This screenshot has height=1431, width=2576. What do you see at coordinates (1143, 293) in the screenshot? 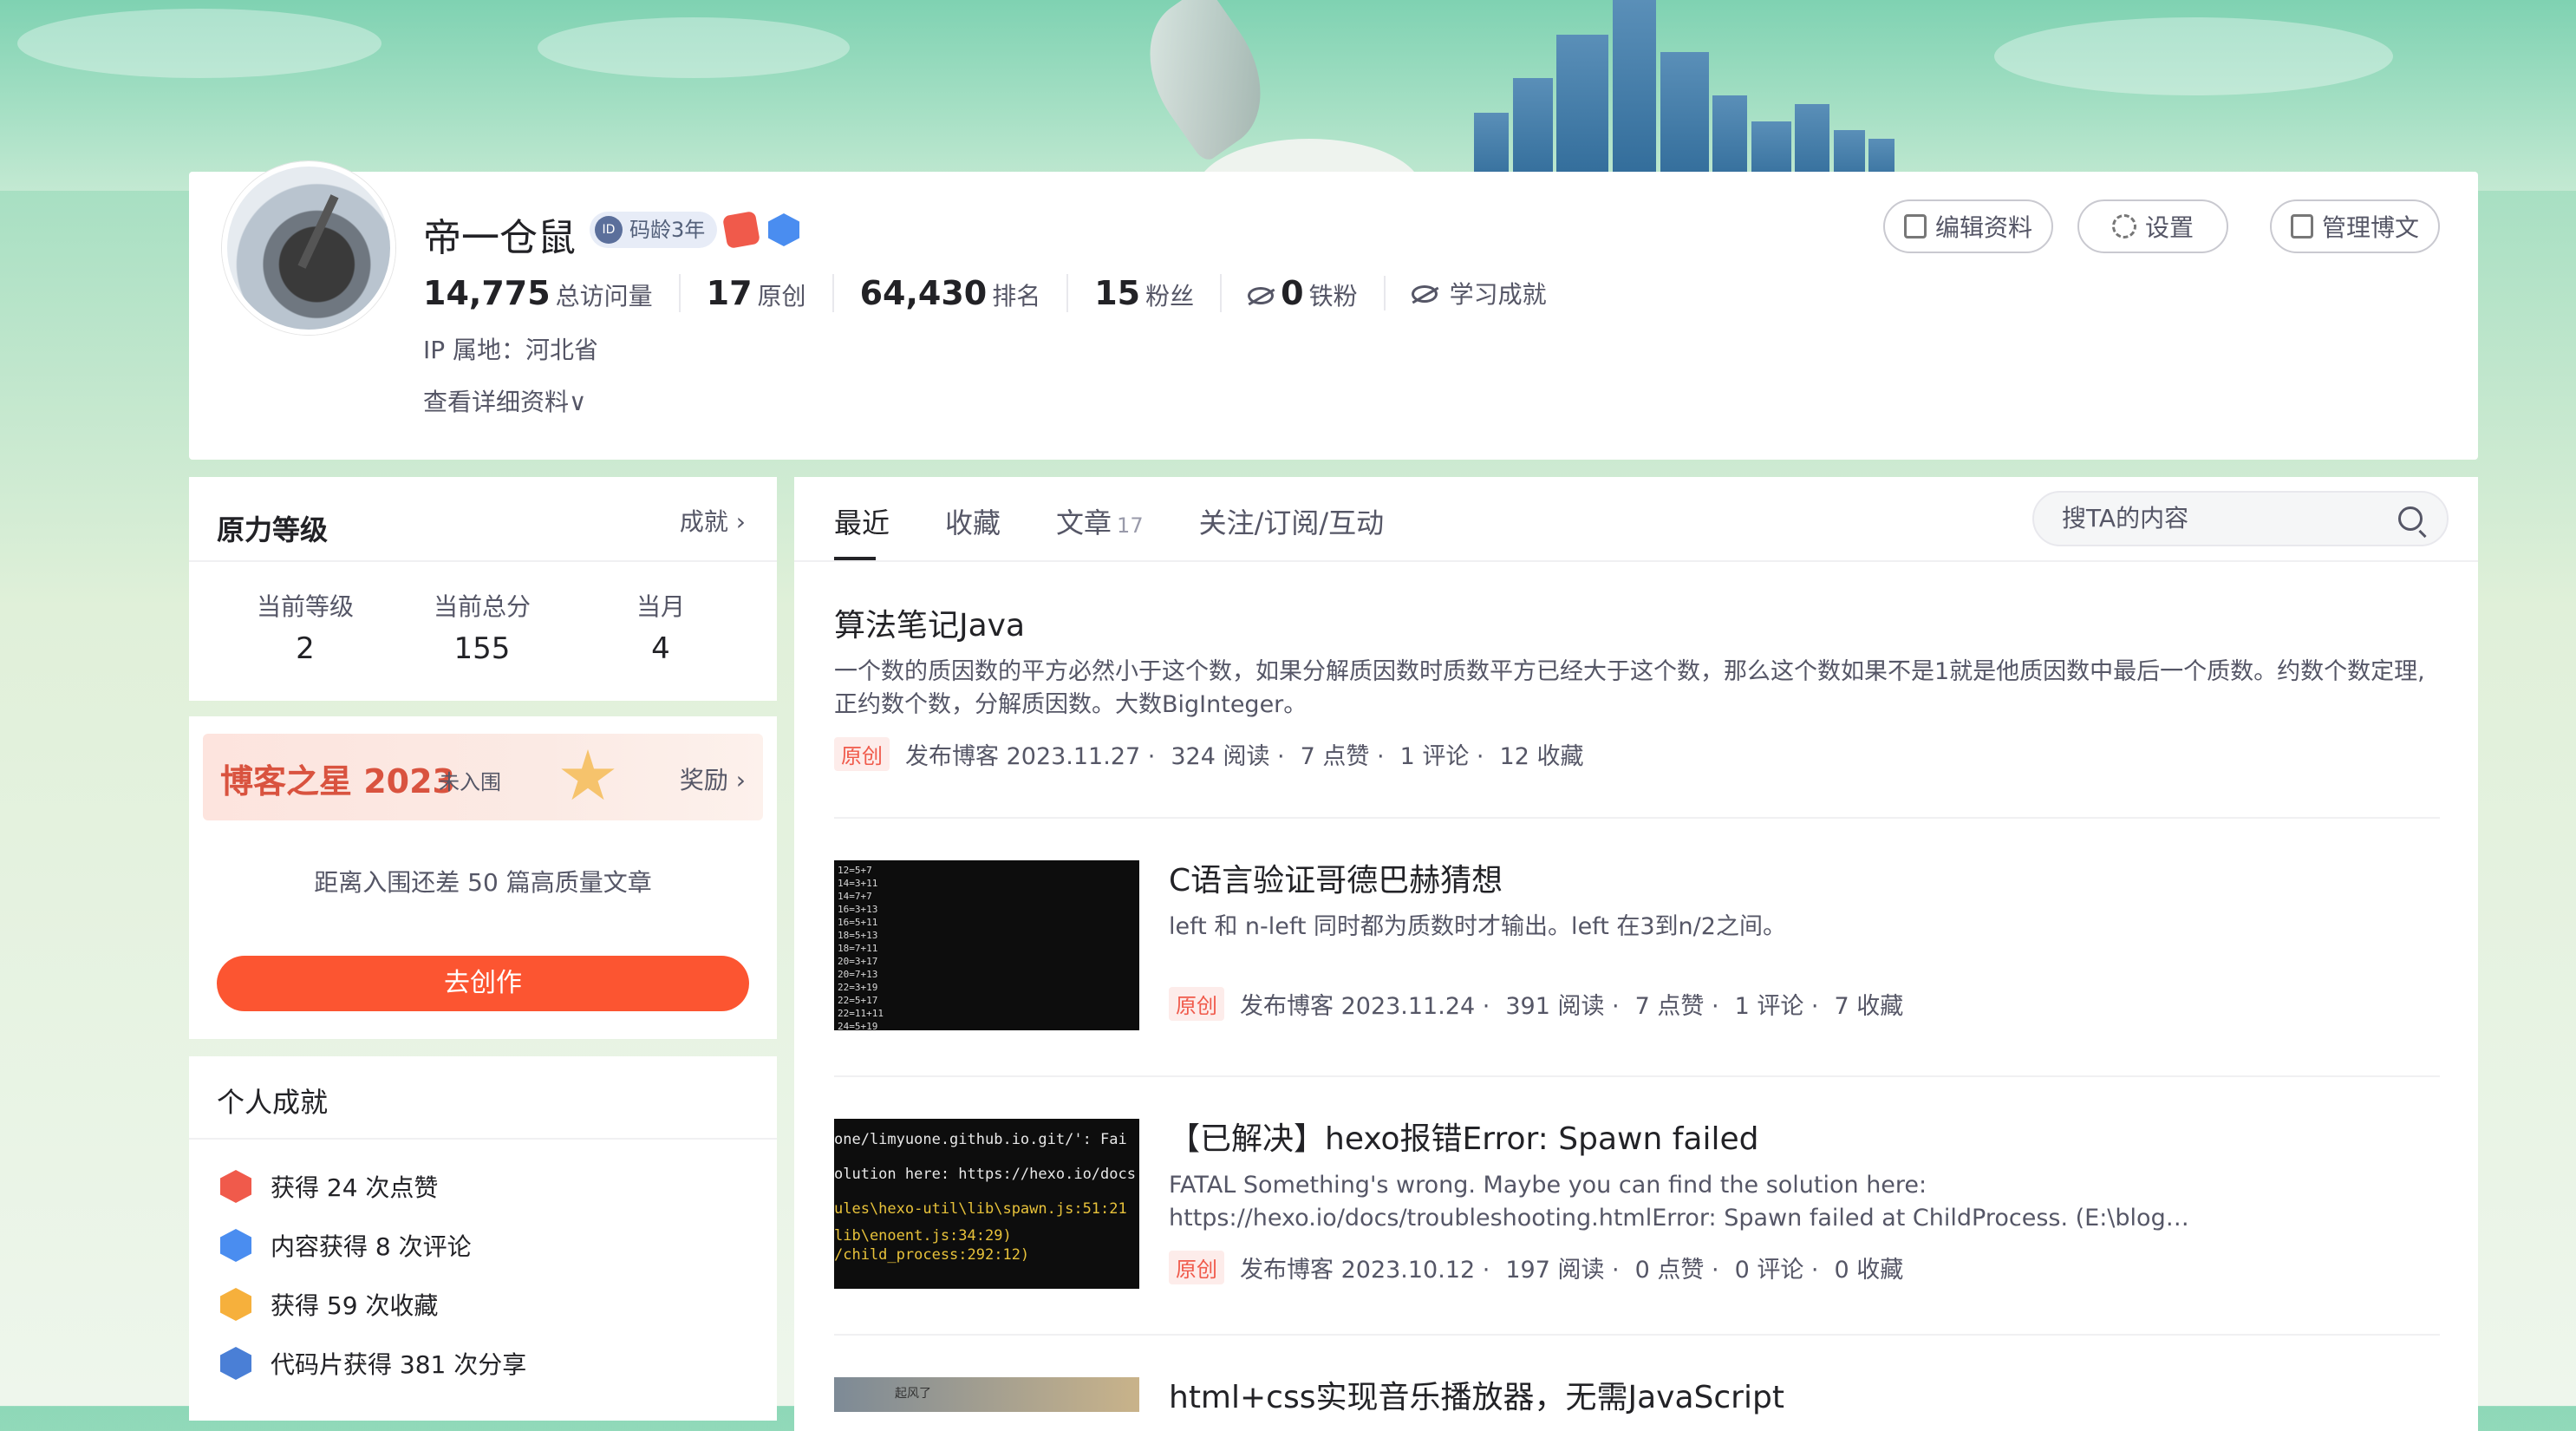
I see `stat-fans: 15 粉丝` at bounding box center [1143, 293].